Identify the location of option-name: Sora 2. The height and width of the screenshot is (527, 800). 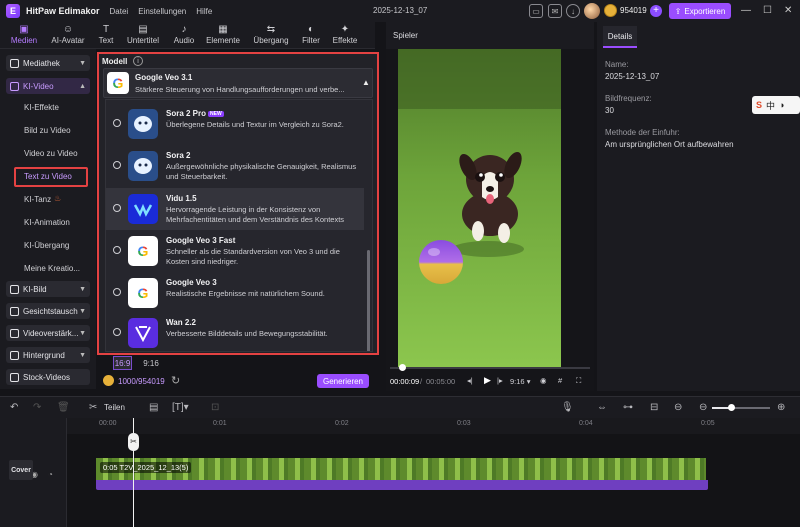
(178, 155).